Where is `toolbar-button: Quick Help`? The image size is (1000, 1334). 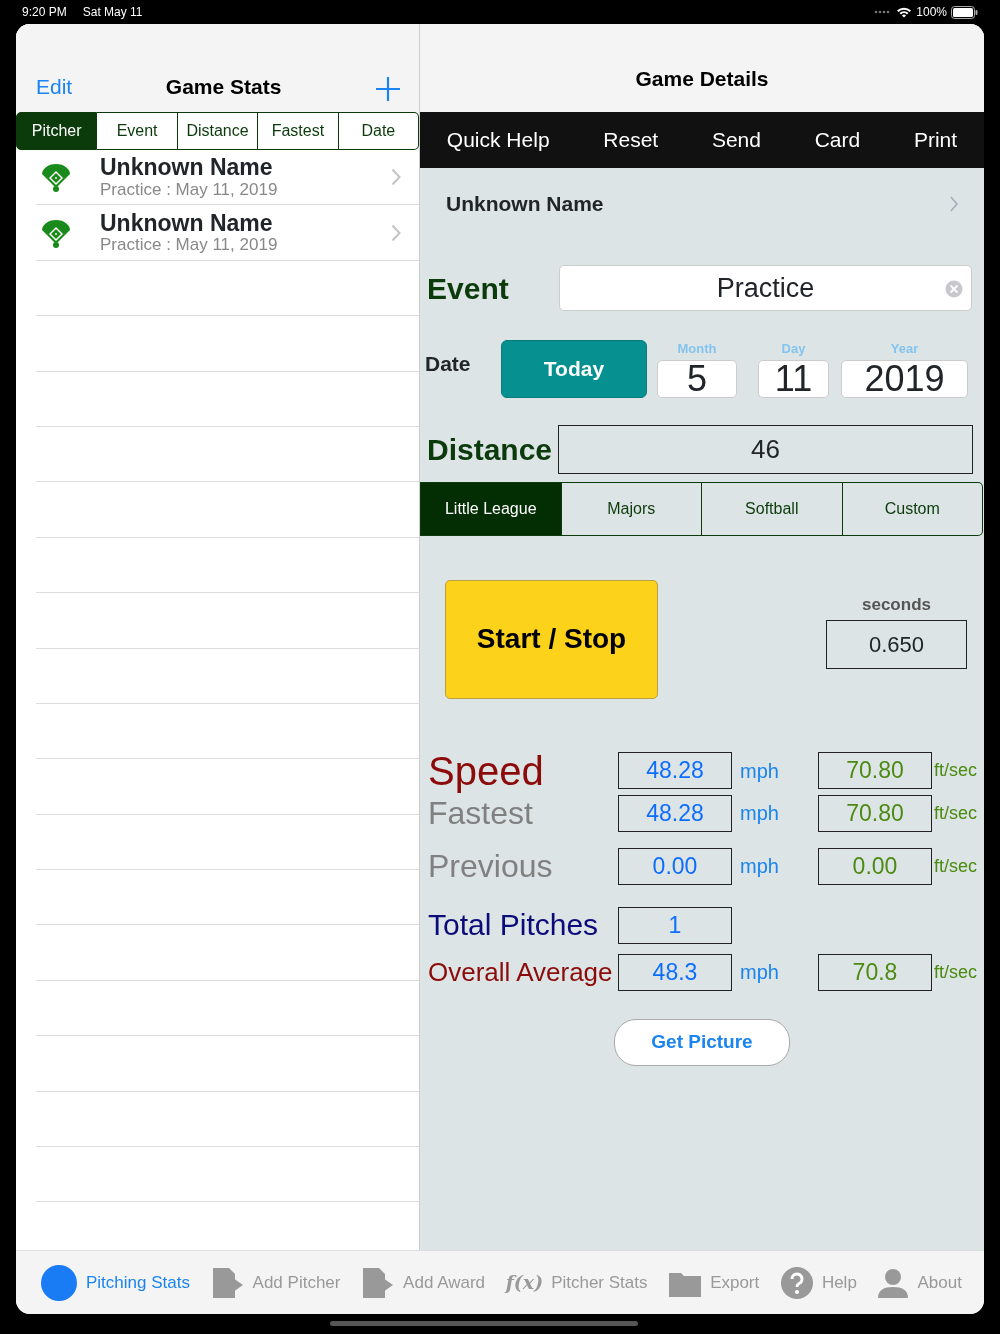 toolbar-button: Quick Help is located at coordinates (498, 140).